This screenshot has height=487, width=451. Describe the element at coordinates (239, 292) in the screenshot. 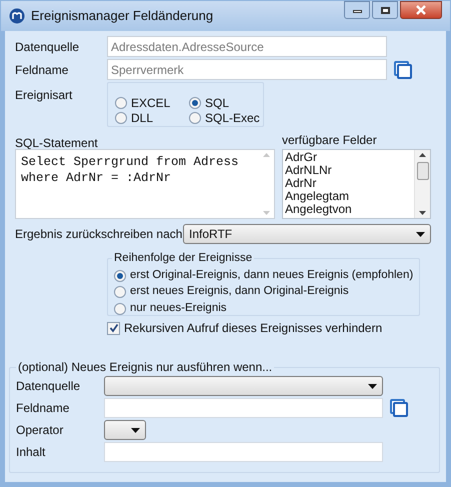

I see `radio-label: erst neues Ereignis, dann Original-Ereignis` at that location.